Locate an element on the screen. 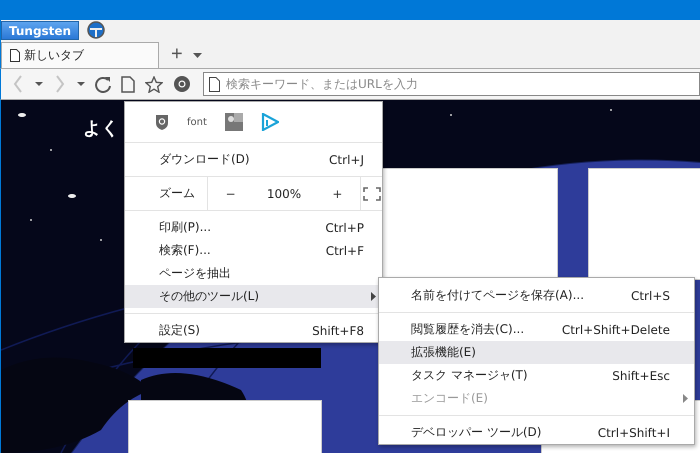 The height and width of the screenshot is (453, 700). shield-icon is located at coordinates (162, 122).